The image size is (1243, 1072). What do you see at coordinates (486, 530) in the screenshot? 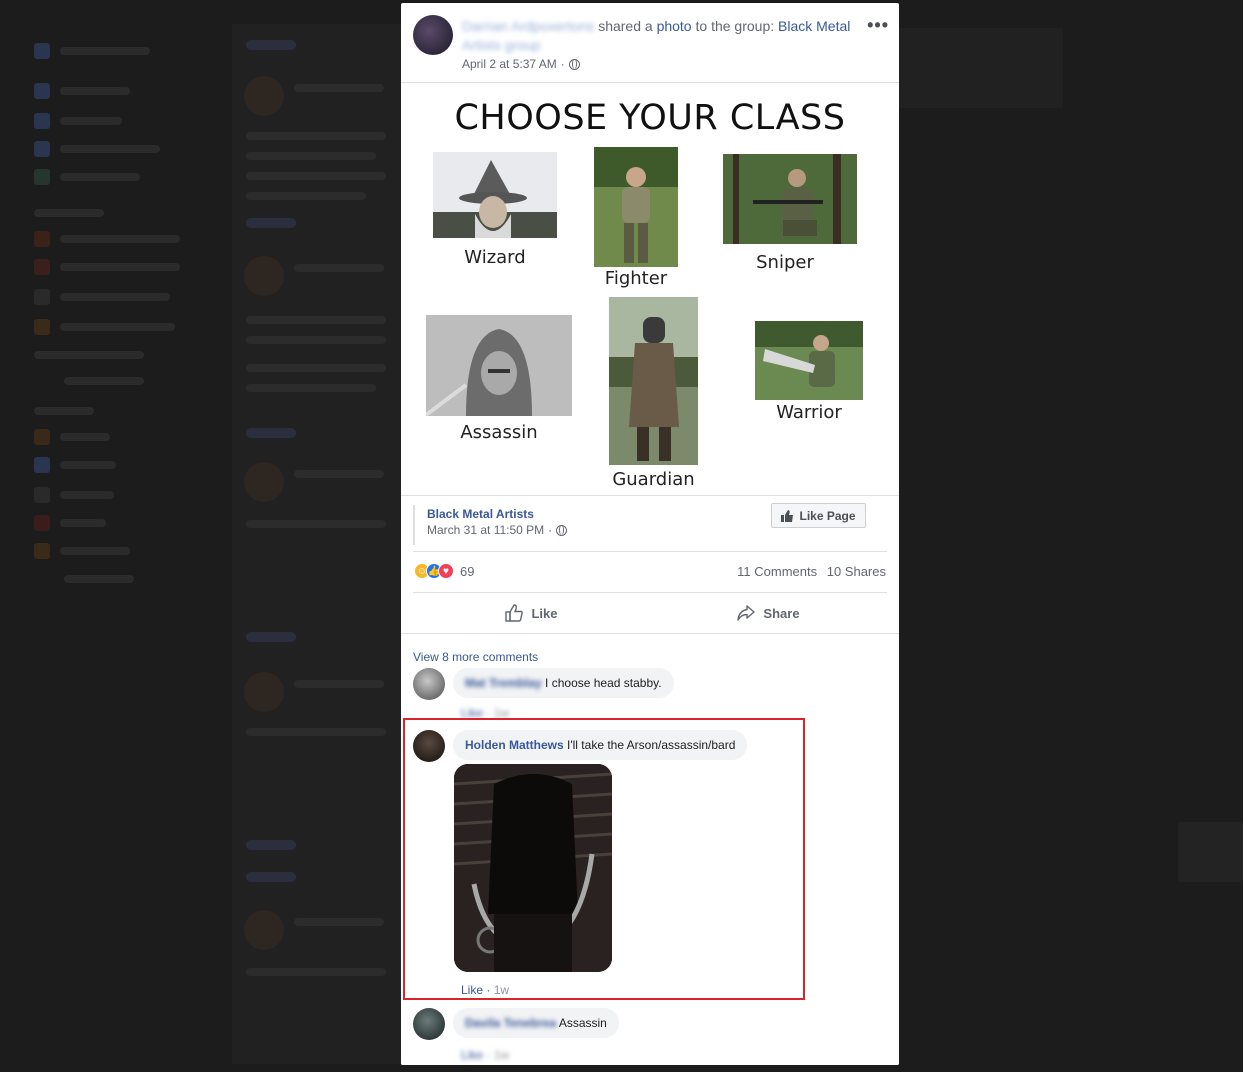
I see `source-date-text: March 31 at 11:50 PM` at bounding box center [486, 530].